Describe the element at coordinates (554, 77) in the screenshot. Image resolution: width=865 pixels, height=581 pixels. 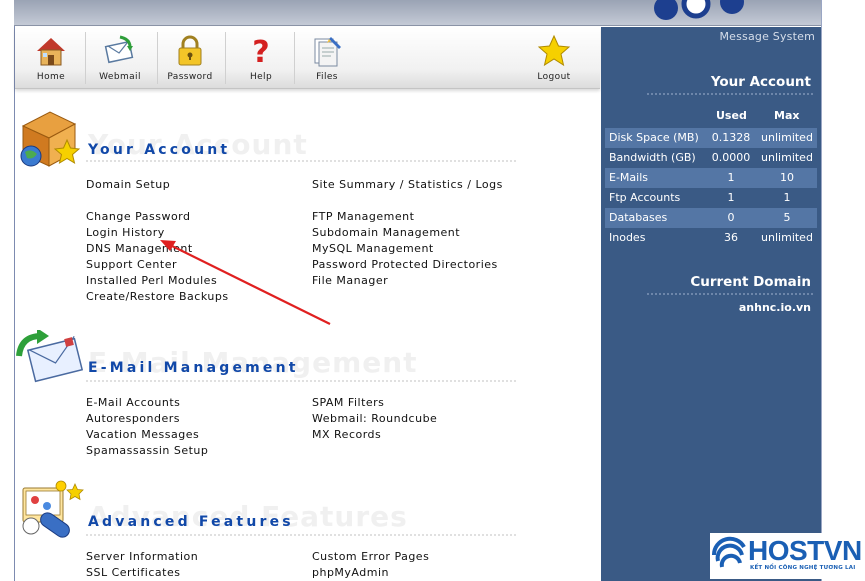
I see `logout-label: Logout` at that location.